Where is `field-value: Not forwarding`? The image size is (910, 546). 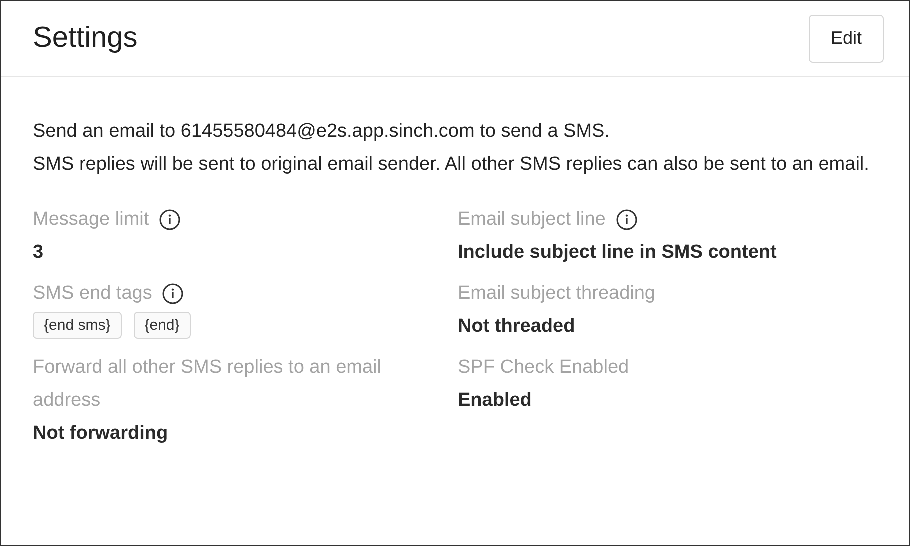 field-value: Not forwarding is located at coordinates (101, 434).